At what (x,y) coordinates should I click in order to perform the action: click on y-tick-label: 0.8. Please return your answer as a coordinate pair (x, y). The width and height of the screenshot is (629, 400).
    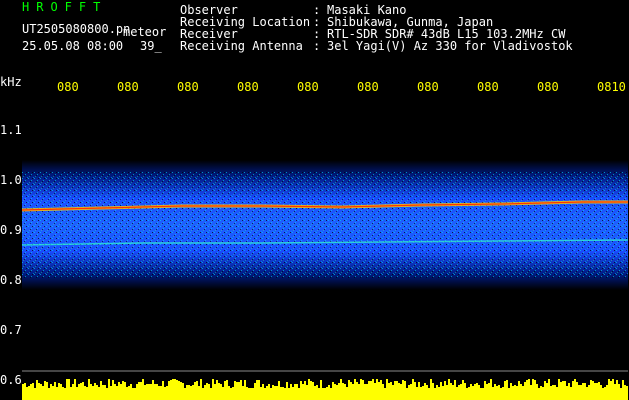
    Looking at the image, I should click on (11, 280).